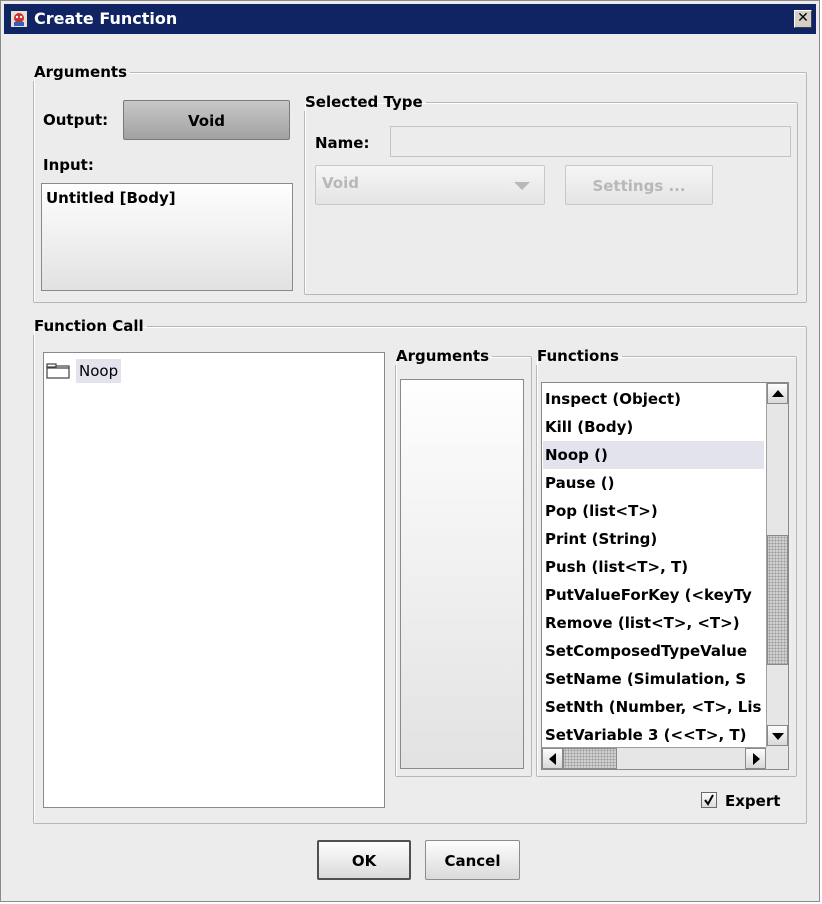 This screenshot has width=822, height=904. I want to click on scroll-down-button, so click(777, 735).